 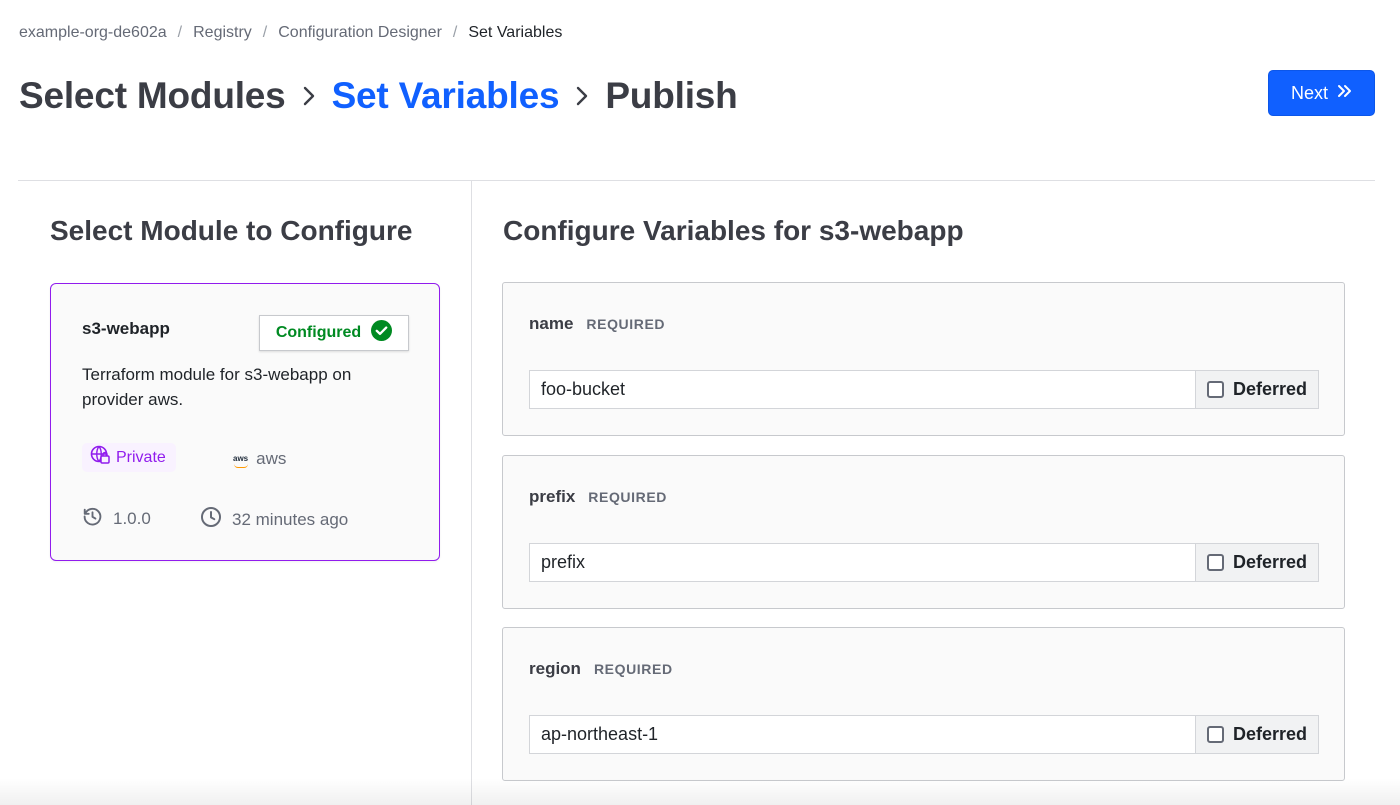 What do you see at coordinates (318, 332) in the screenshot?
I see `configured-label: Configured` at bounding box center [318, 332].